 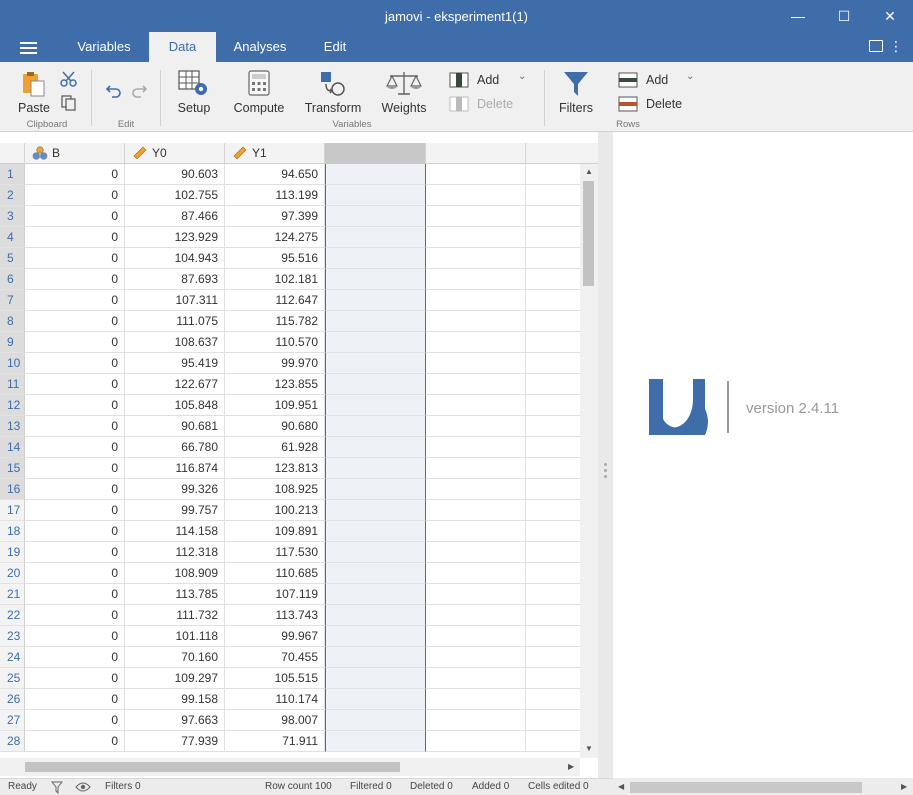 I want to click on cell-y1: 109.951, so click(x=275, y=405).